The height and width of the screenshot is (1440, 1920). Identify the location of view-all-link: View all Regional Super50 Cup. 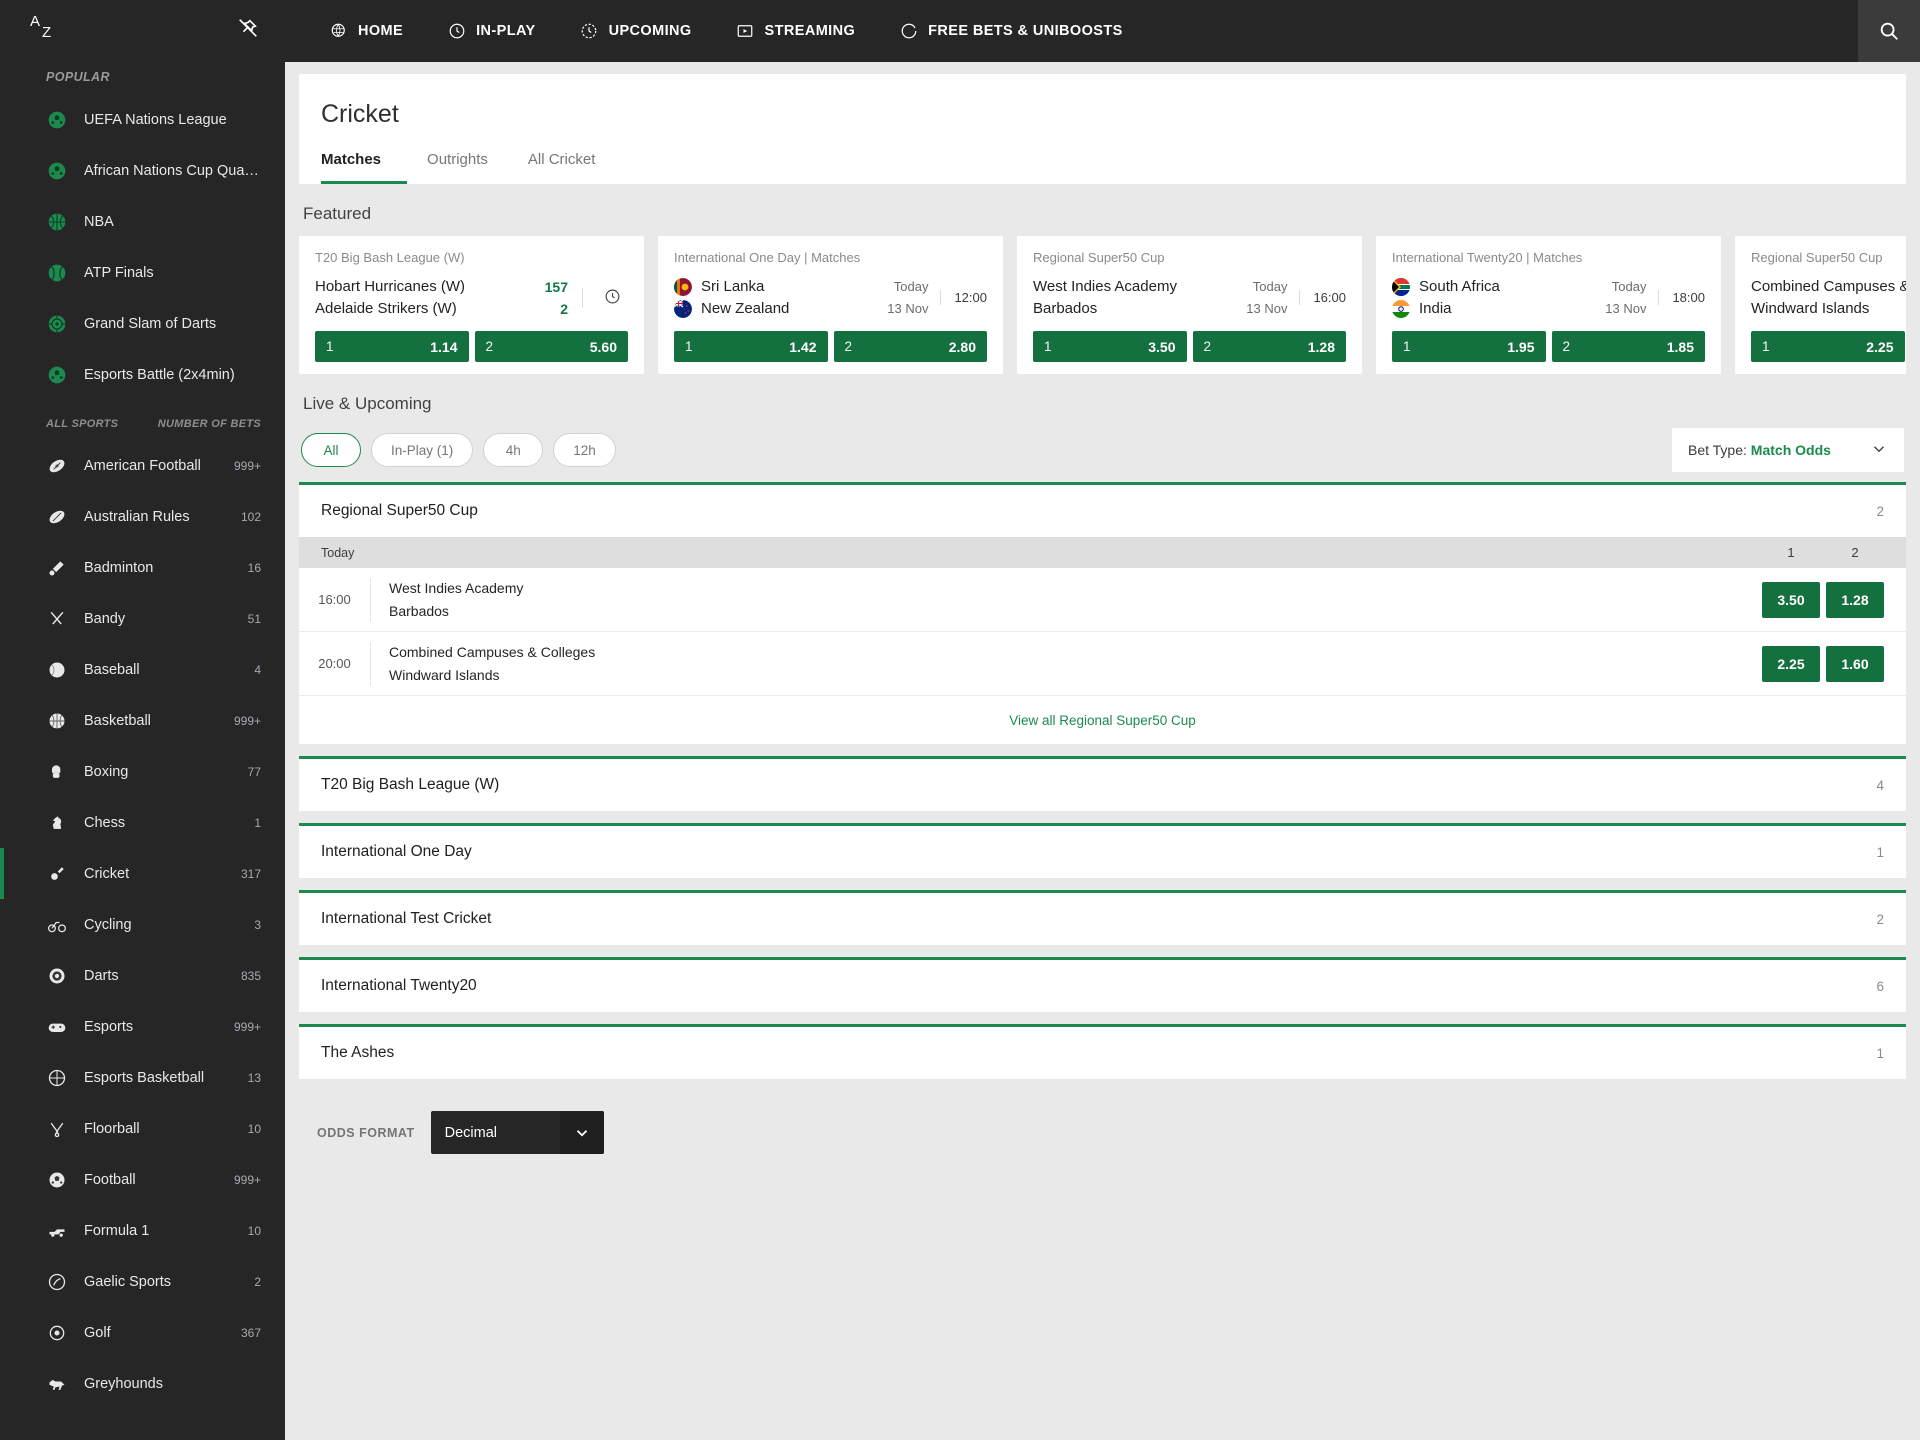
(1102, 720).